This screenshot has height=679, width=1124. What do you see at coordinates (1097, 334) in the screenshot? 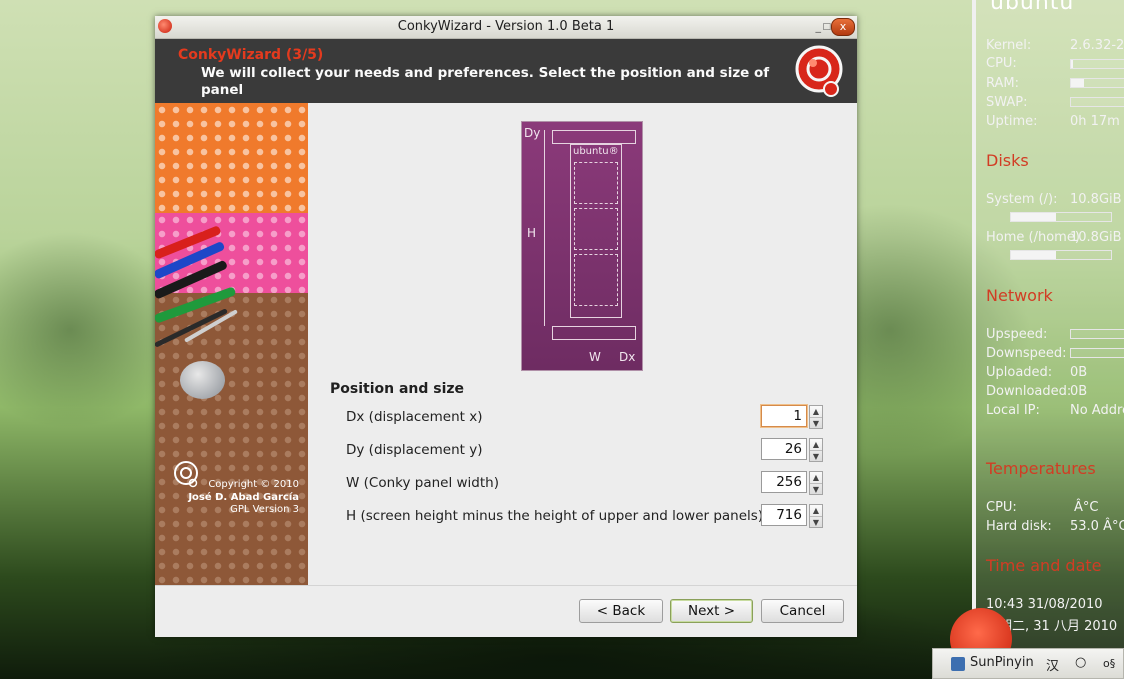
I see `upspeed-bar` at bounding box center [1097, 334].